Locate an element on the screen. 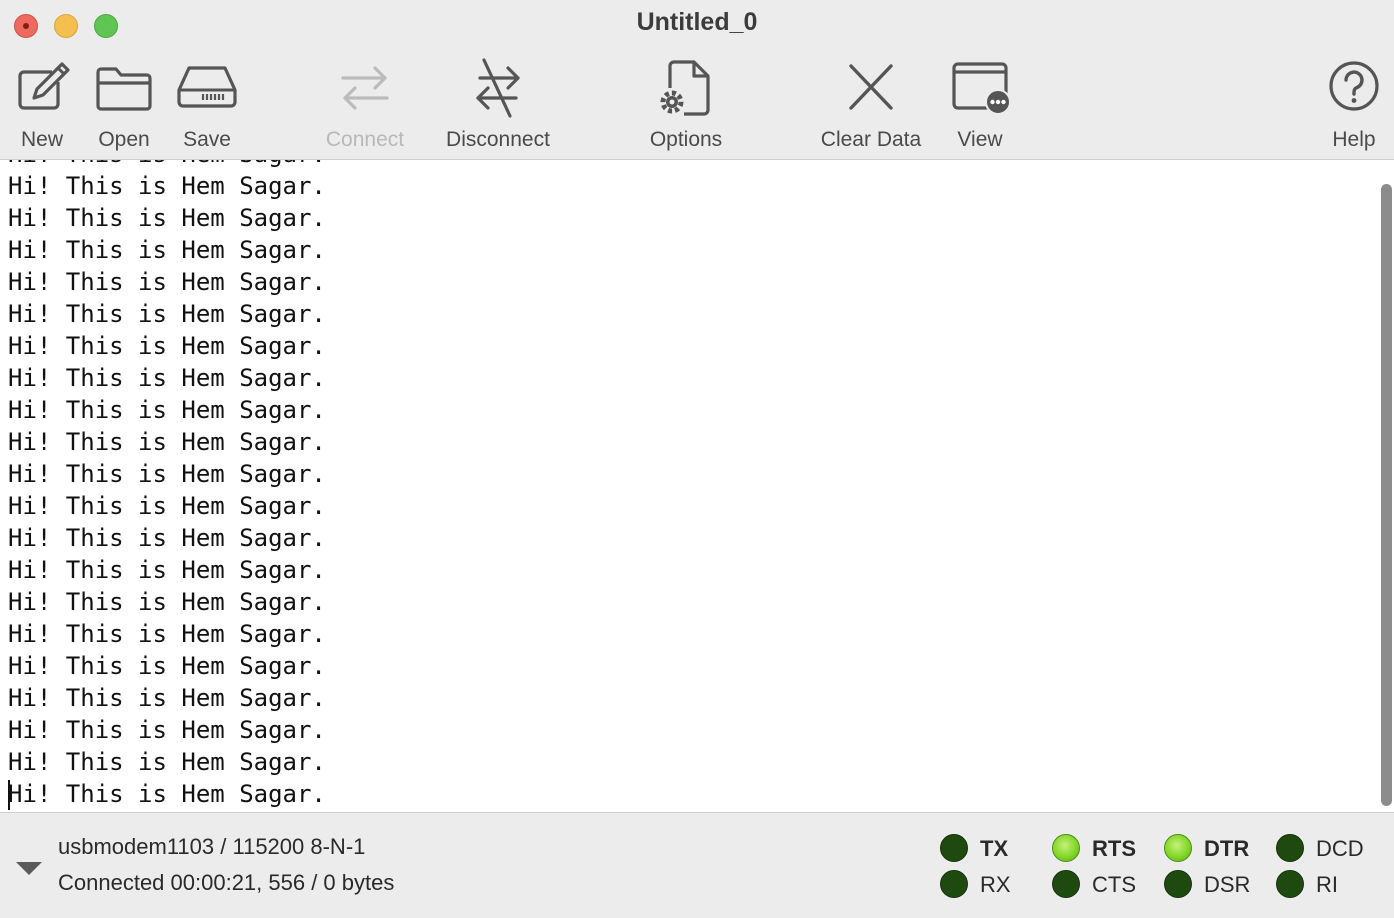 The image size is (1394, 918). view-button: View is located at coordinates (980, 106).